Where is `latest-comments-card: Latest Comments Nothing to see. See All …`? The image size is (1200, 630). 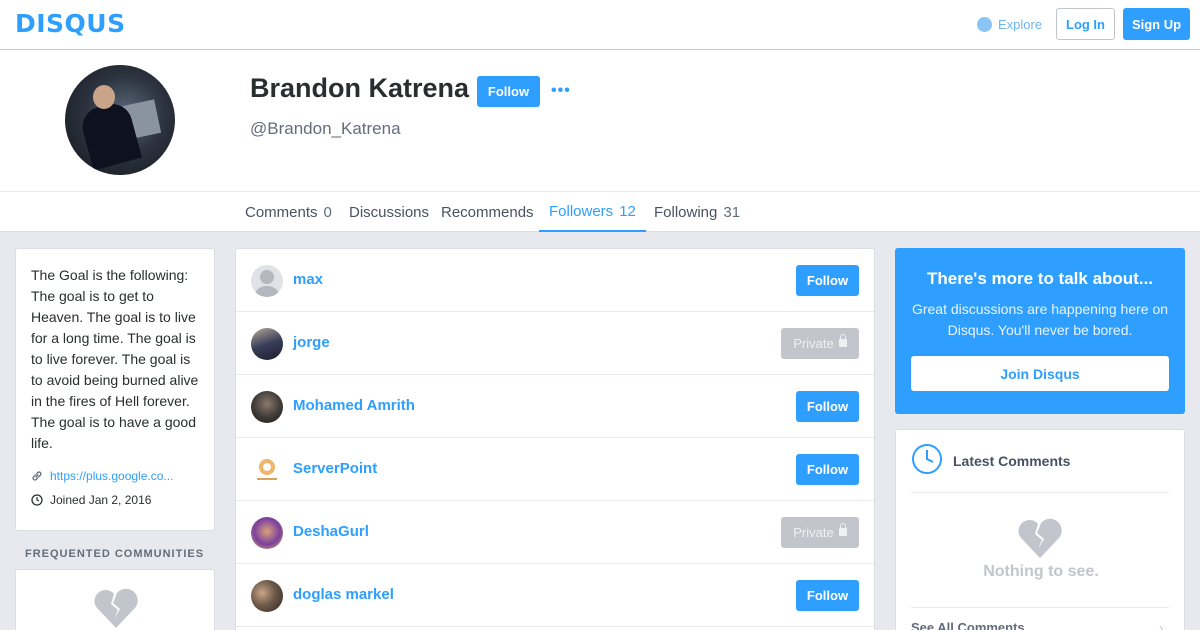
latest-comments-card: Latest Comments Nothing to see. See All … is located at coordinates (1040, 529).